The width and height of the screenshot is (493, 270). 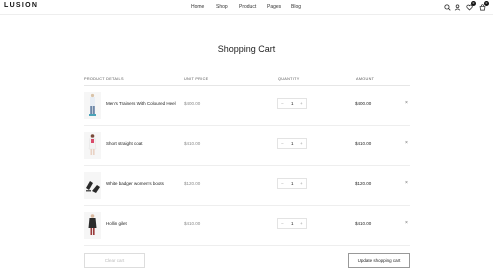 I want to click on col-header-product: PRODUCT DETAILS, so click(x=104, y=79).